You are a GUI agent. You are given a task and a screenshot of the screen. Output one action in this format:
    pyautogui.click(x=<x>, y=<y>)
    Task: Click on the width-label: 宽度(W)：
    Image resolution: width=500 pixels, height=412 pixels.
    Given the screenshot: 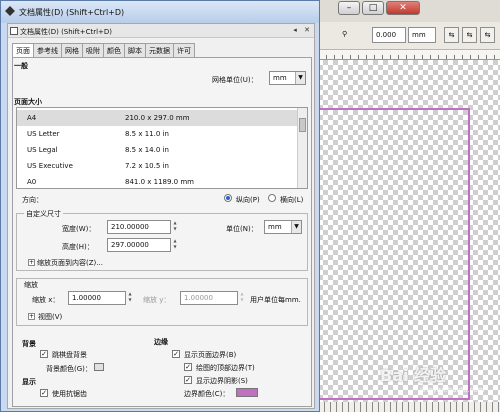 What is the action you would take?
    pyautogui.click(x=79, y=229)
    